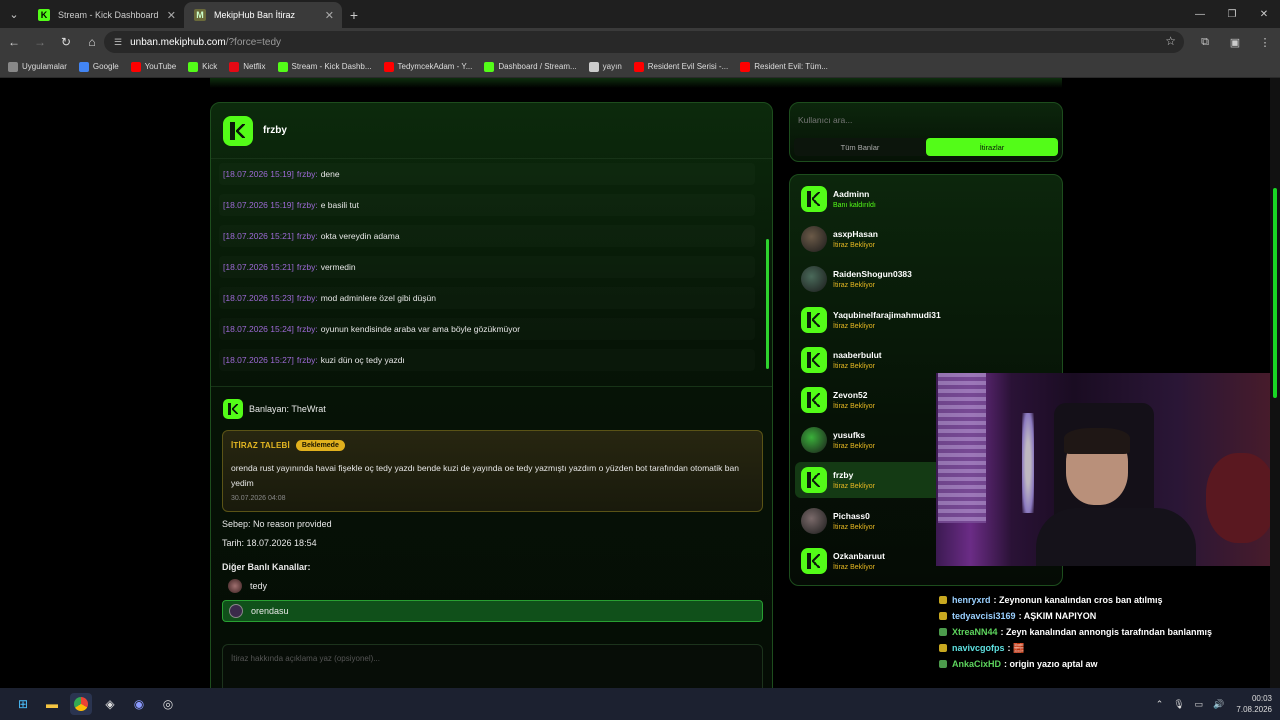 This screenshot has height=720, width=1280. What do you see at coordinates (854, 199) in the screenshot?
I see `user-info: Aadminn Banı kaldırıldı` at bounding box center [854, 199].